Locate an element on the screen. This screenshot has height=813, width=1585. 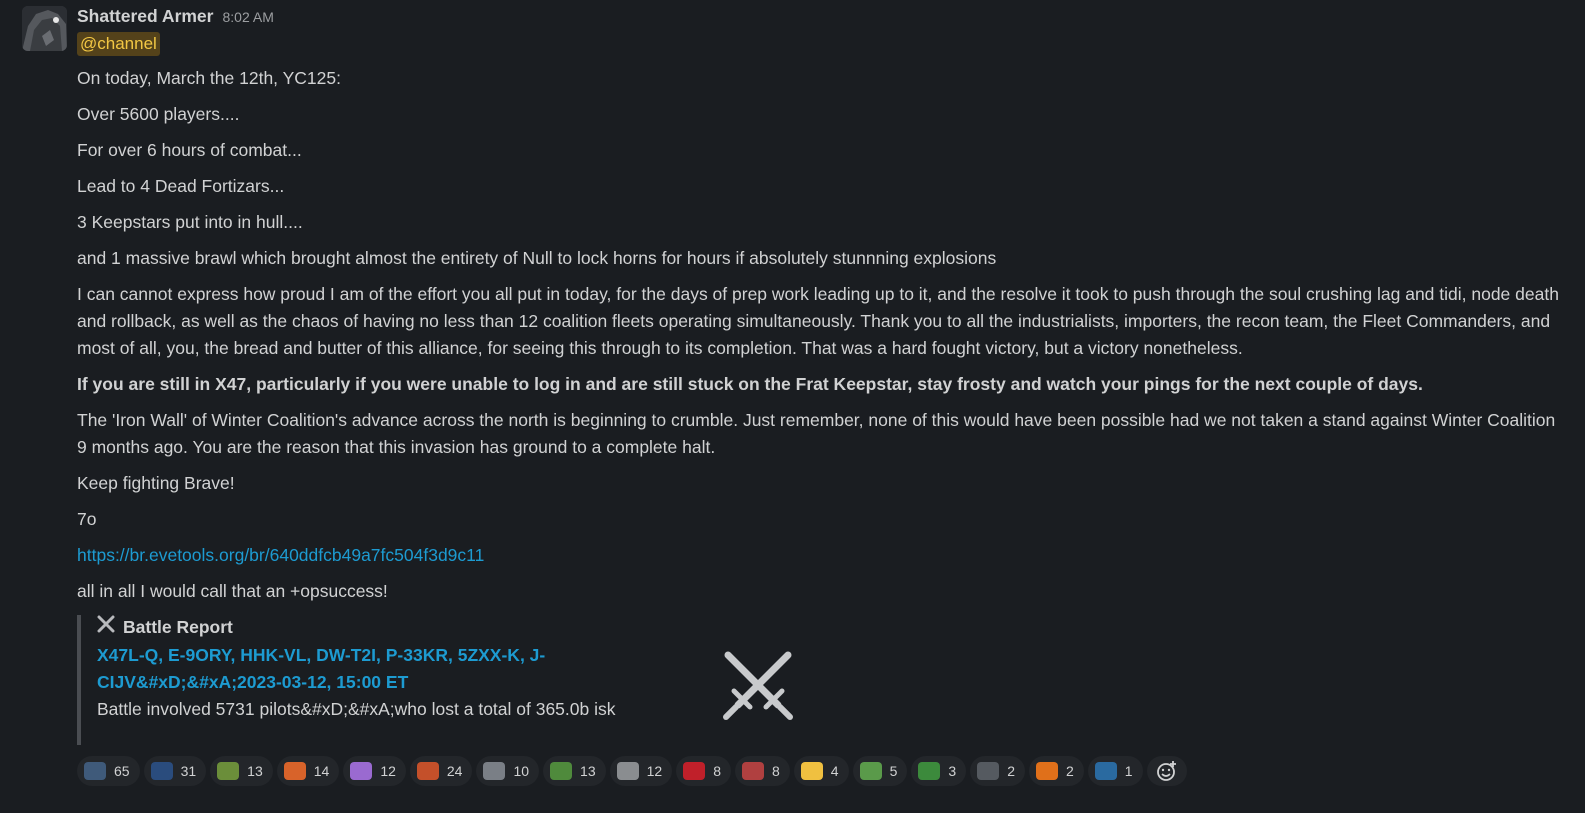
message-paragraph: On today, March the 12th, YC125: is located at coordinates (209, 78).